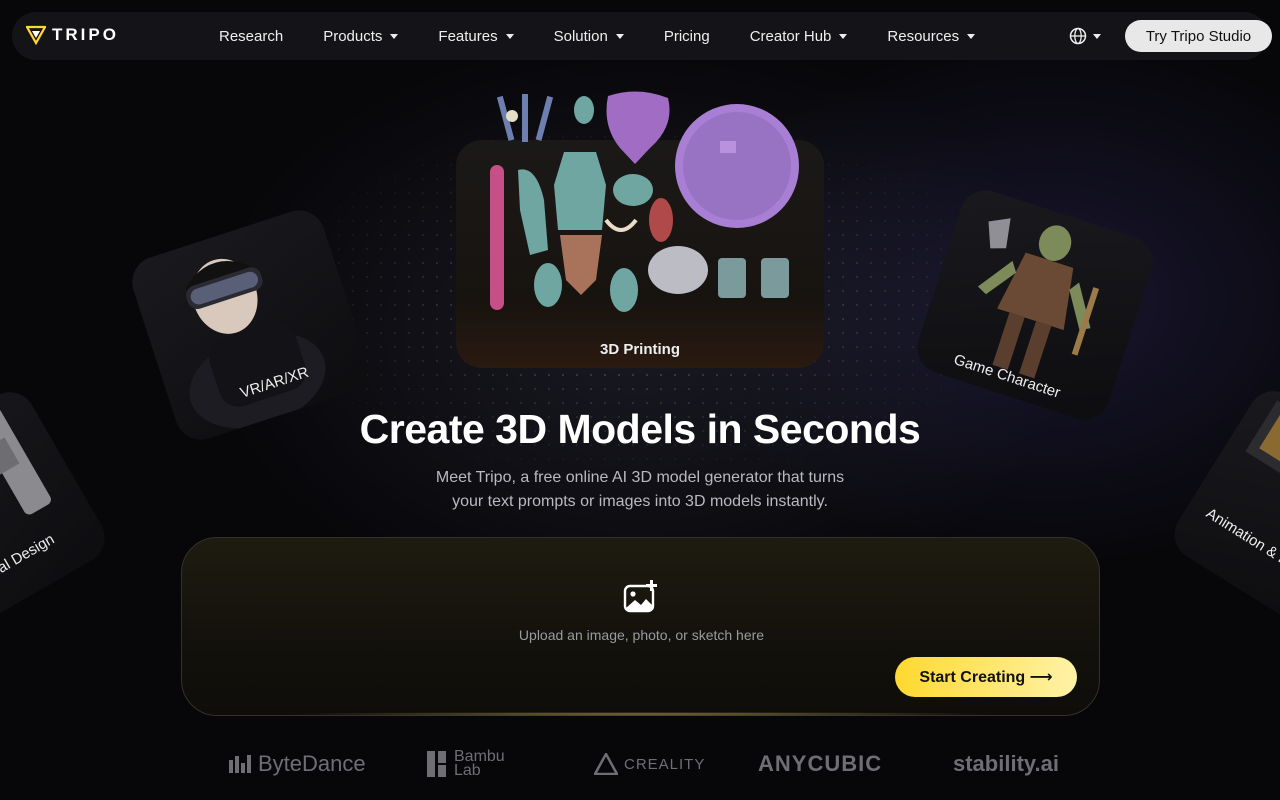 This screenshot has width=1280, height=800. I want to click on globe-icon, so click(1078, 36).